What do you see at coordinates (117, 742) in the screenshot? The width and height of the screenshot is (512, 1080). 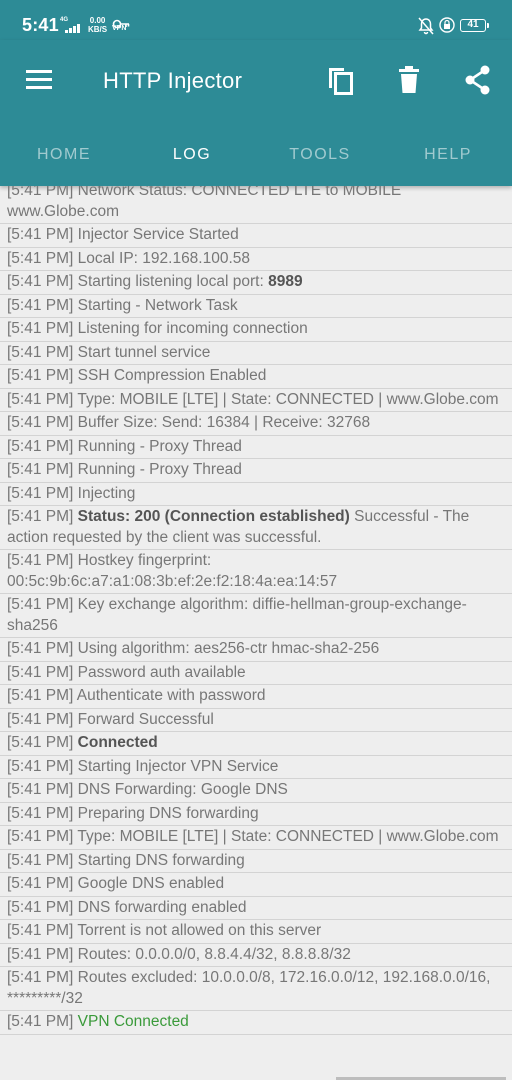 I see `log-highlight: Connected` at bounding box center [117, 742].